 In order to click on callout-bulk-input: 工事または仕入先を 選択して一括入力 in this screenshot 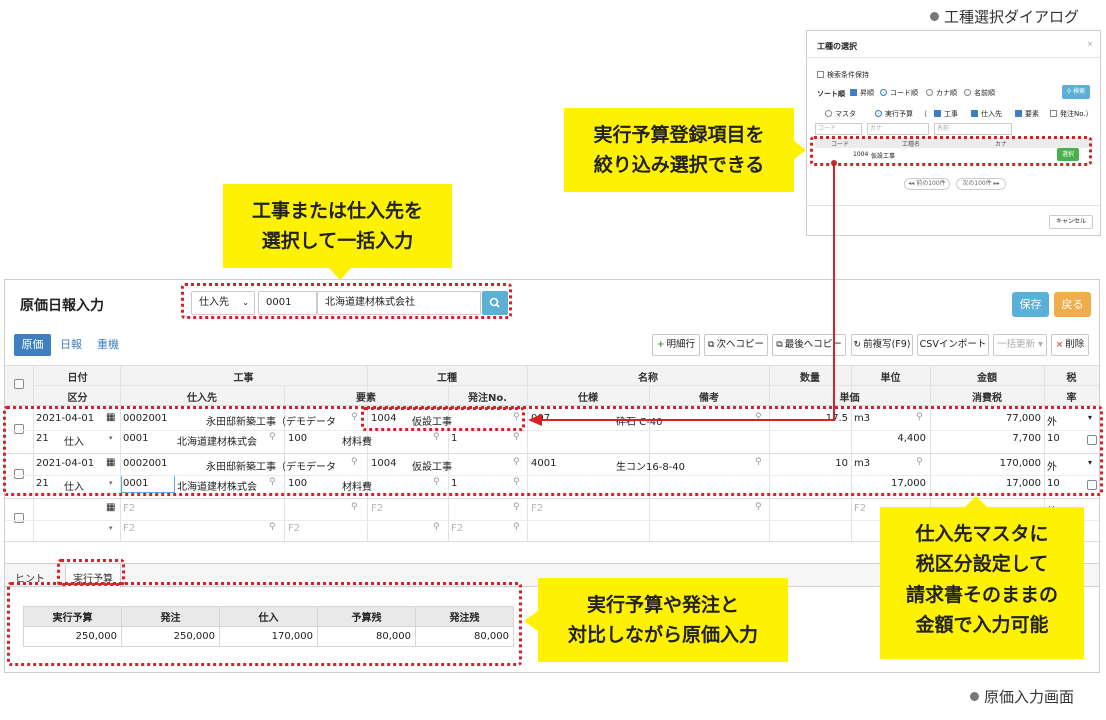, I will do `click(337, 226)`.